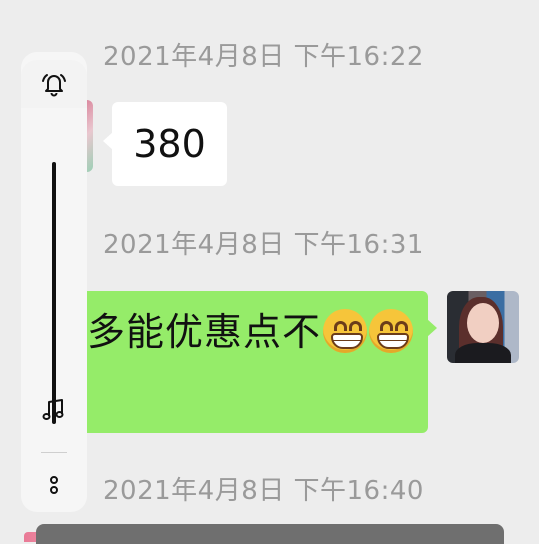 The height and width of the screenshot is (544, 539). I want to click on incoming-message-text: 380, so click(169, 144).